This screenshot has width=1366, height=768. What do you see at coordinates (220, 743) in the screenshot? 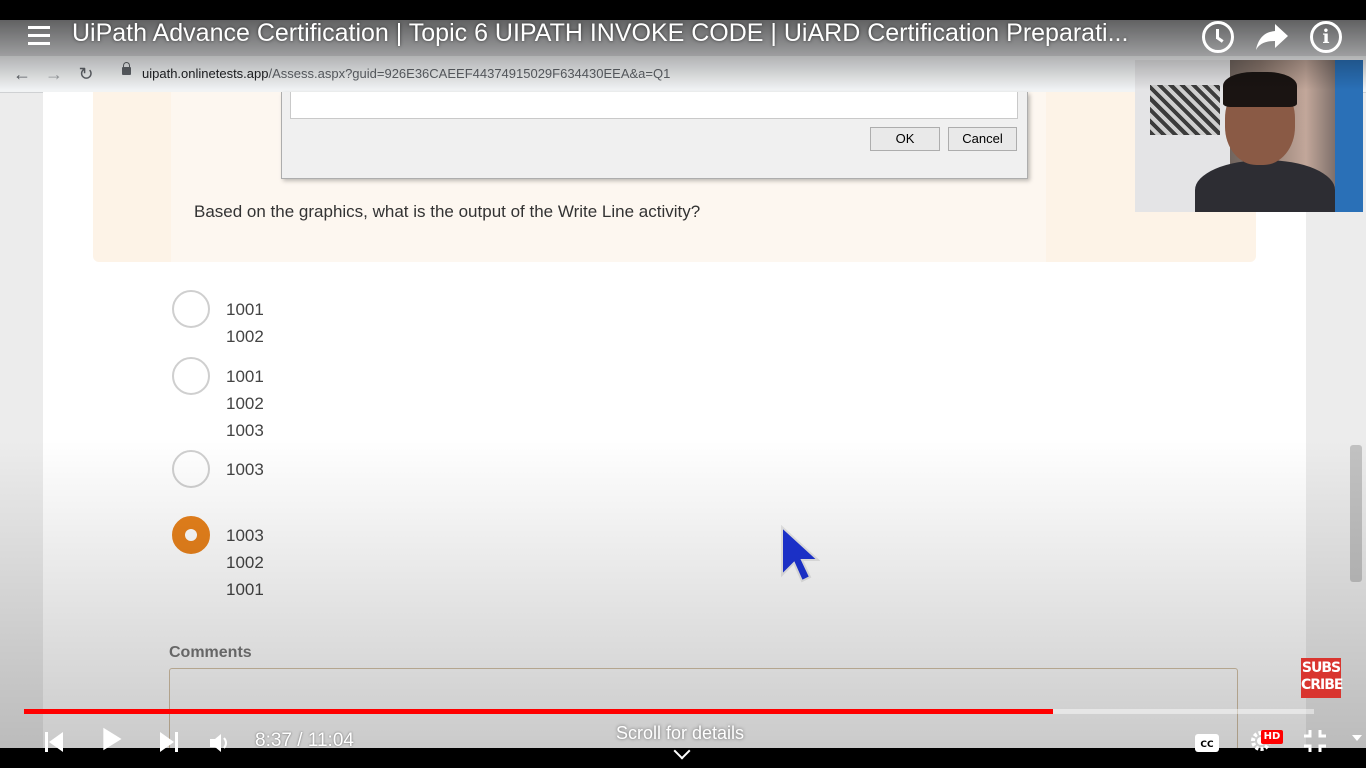
I see `volume-icon` at bounding box center [220, 743].